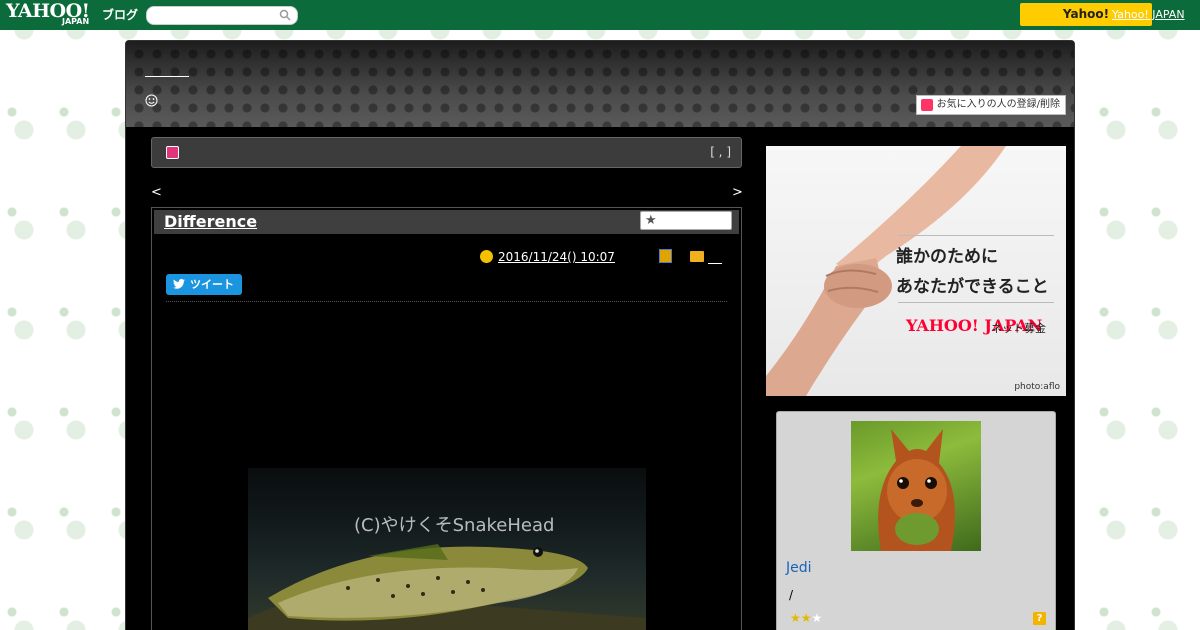  What do you see at coordinates (556, 257) in the screenshot?
I see `post-date: 2016/11/24() 10:07` at bounding box center [556, 257].